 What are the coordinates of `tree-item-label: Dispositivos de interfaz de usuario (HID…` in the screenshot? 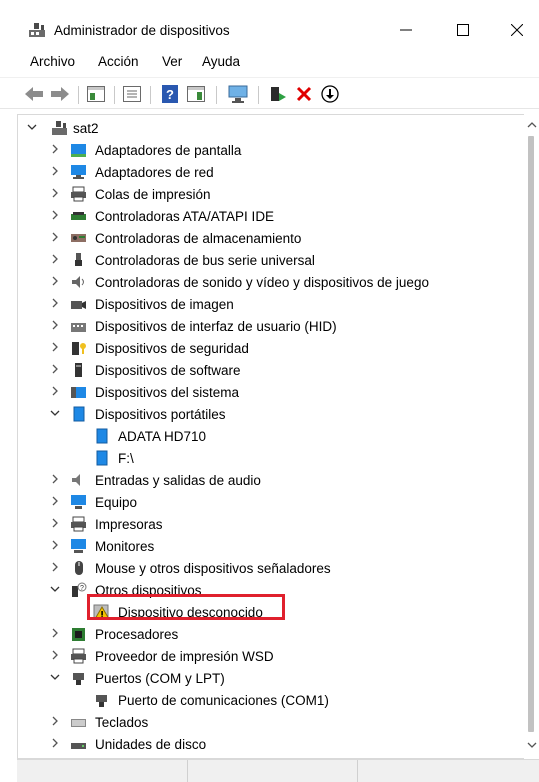 It's located at (216, 326).